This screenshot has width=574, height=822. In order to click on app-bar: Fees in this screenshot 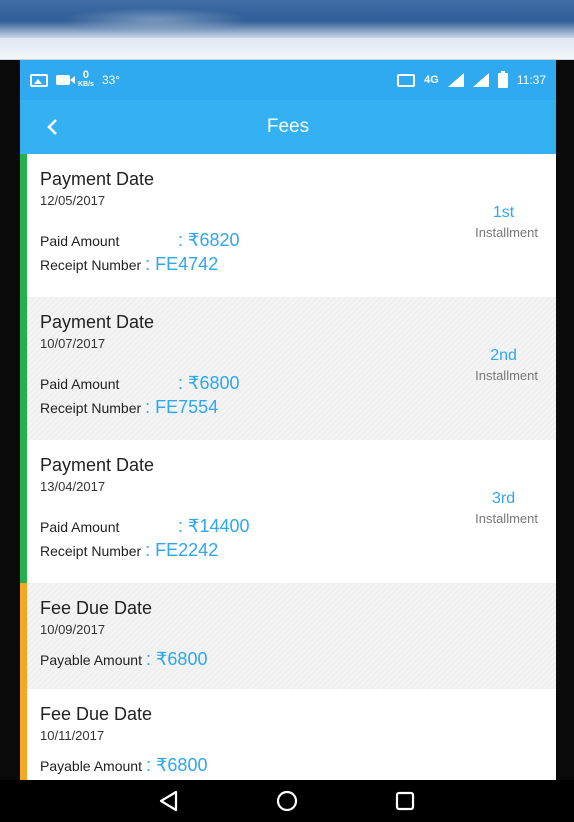, I will do `click(288, 127)`.